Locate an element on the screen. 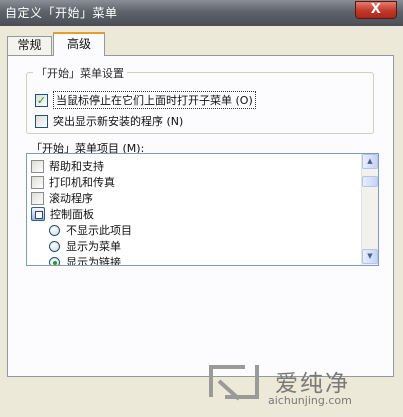  list-item-help-support: 帮助和支持 is located at coordinates (67, 166).